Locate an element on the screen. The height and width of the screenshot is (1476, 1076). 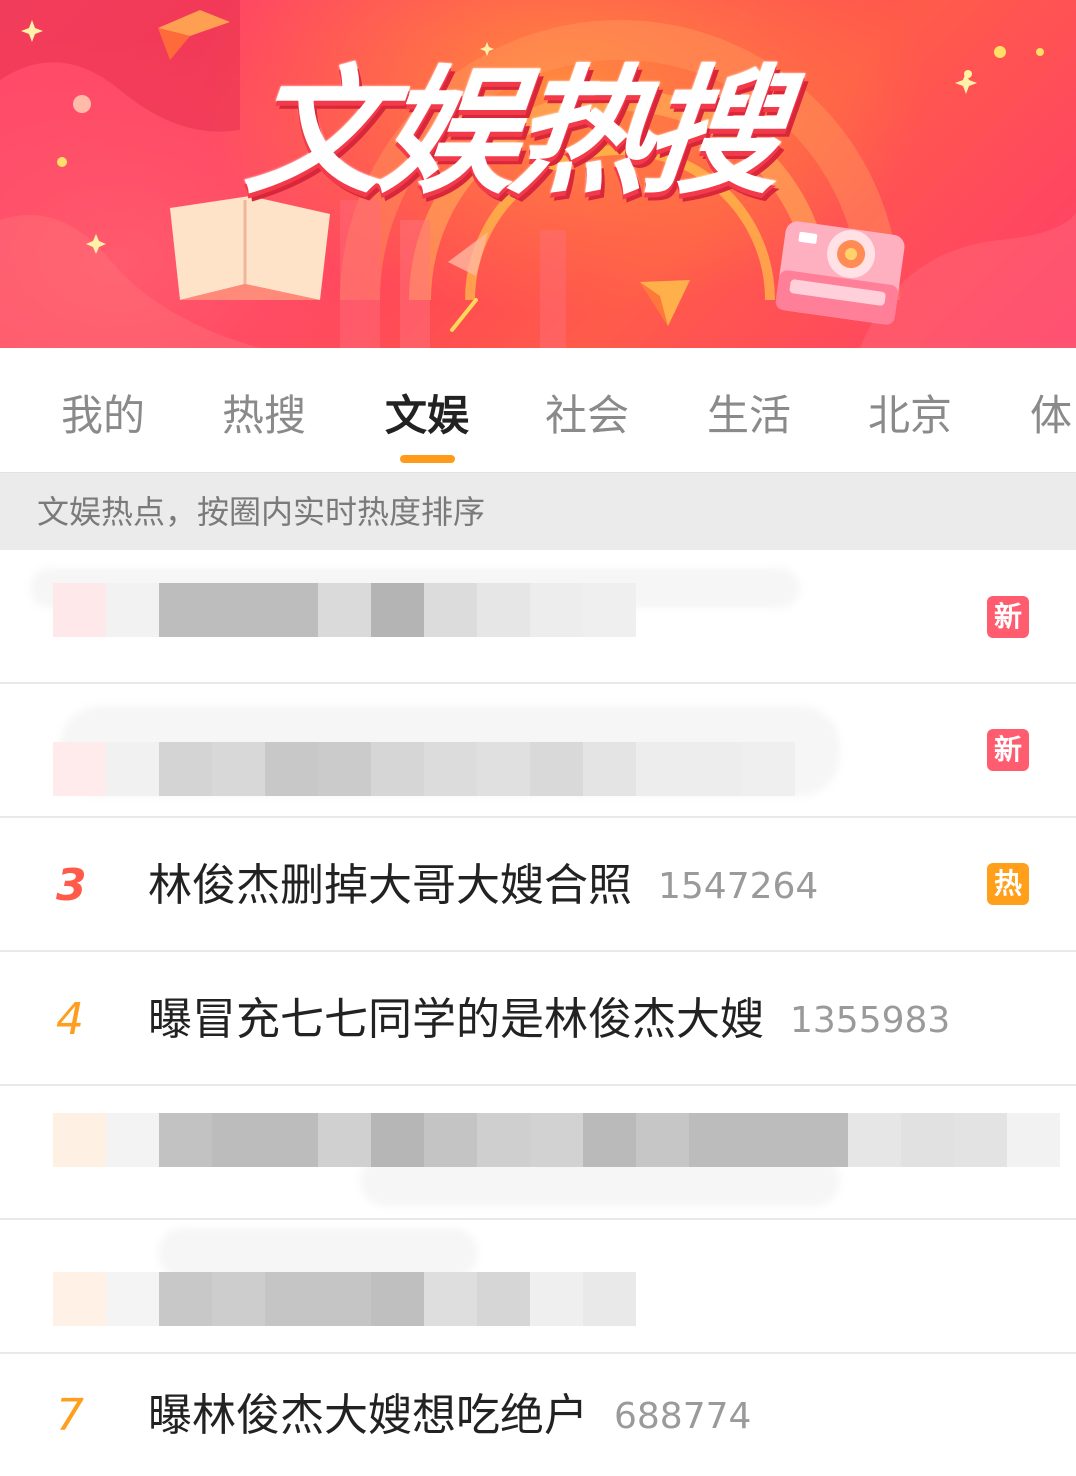
tab-beijing: 北京 is located at coordinates (910, 416).